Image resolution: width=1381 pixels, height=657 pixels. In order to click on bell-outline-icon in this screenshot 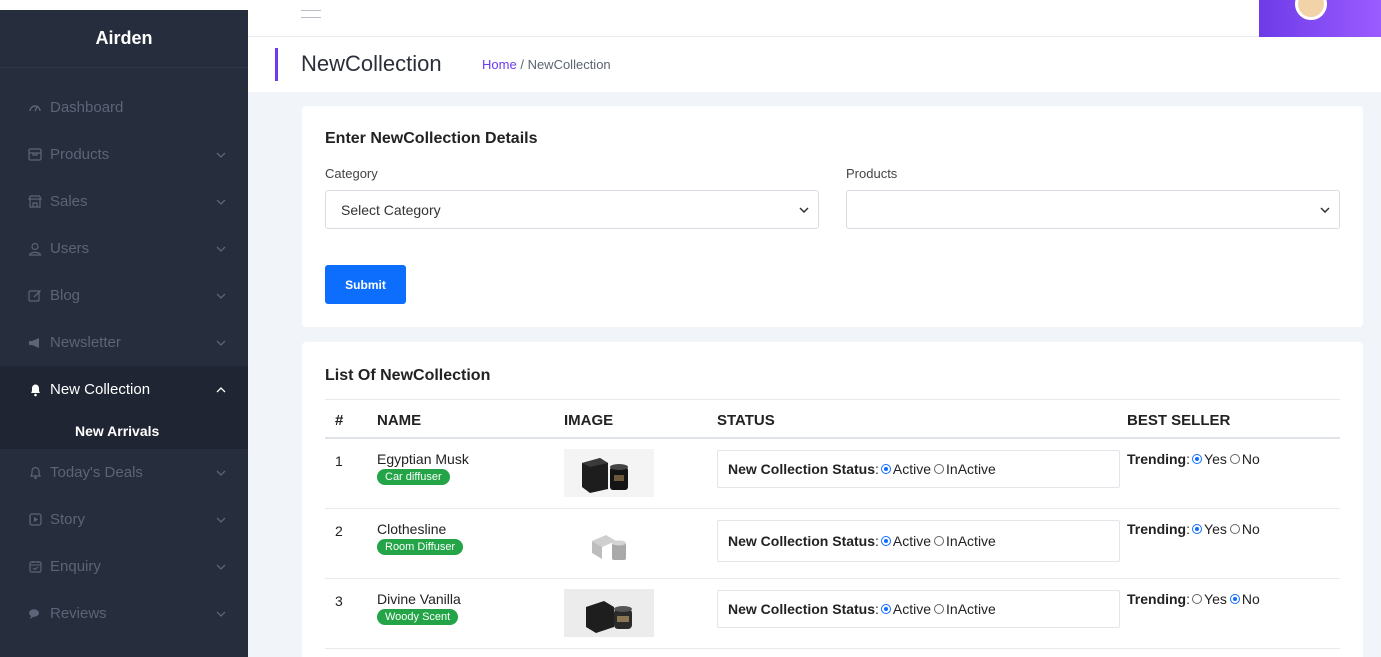, I will do `click(35, 473)`.